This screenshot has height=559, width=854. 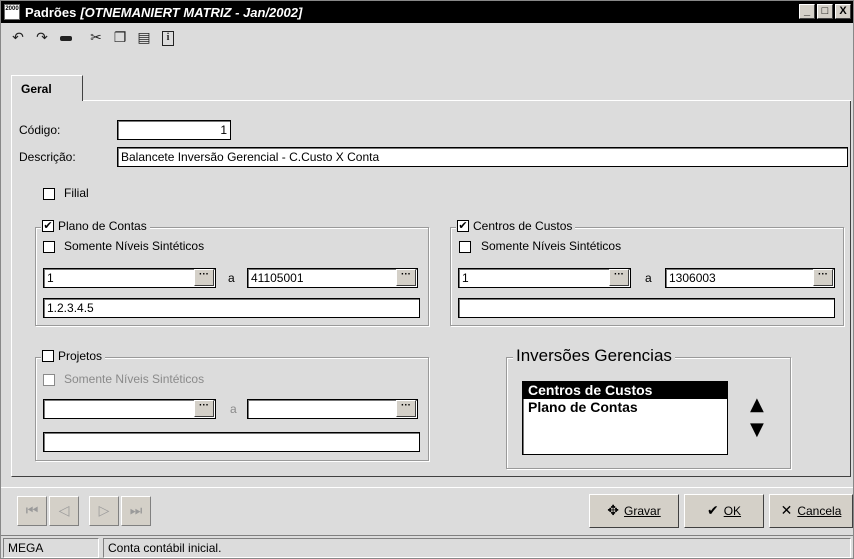 I want to click on centros-sinteticos-label: Somente Níveis Sintéticos, so click(x=551, y=246).